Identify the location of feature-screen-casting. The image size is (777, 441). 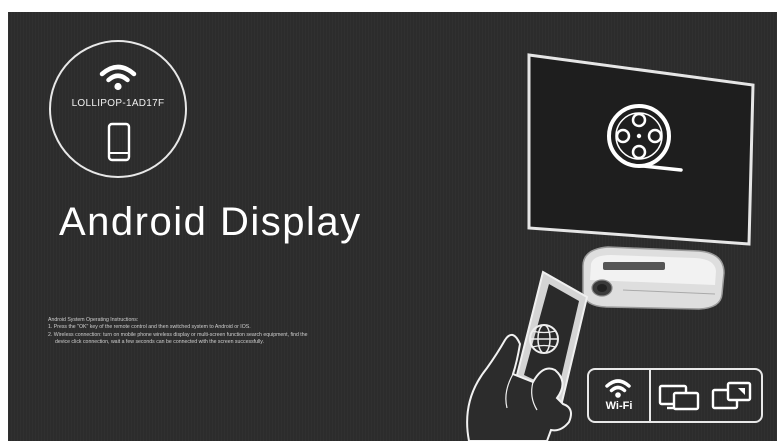
(733, 395).